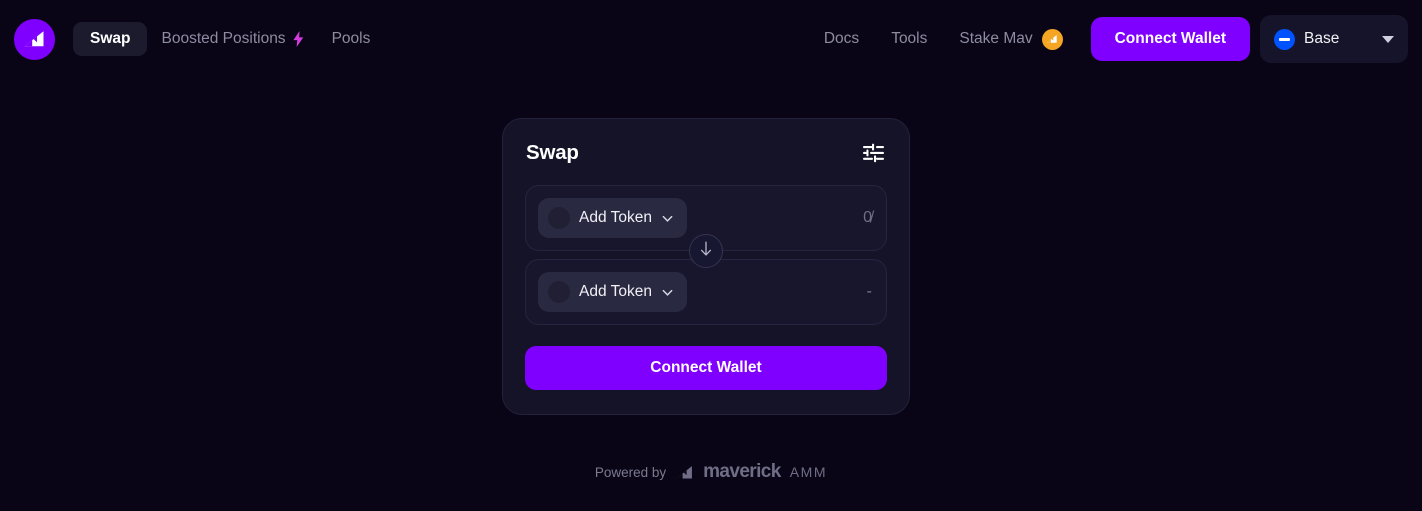 The height and width of the screenshot is (511, 1422). I want to click on primary-nav: Swap Boosted Positions Pools, so click(228, 39).